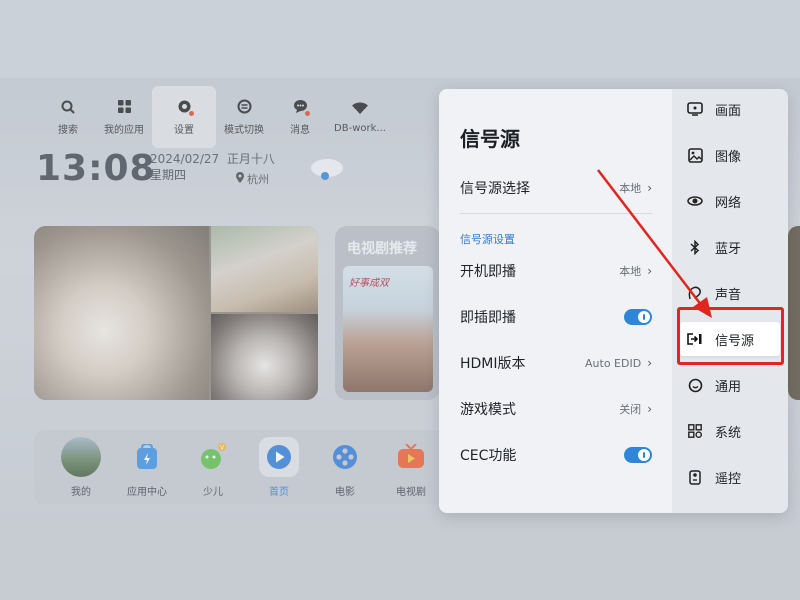  Describe the element at coordinates (488, 318) in the screenshot. I see `row-label: 即插即播` at that location.